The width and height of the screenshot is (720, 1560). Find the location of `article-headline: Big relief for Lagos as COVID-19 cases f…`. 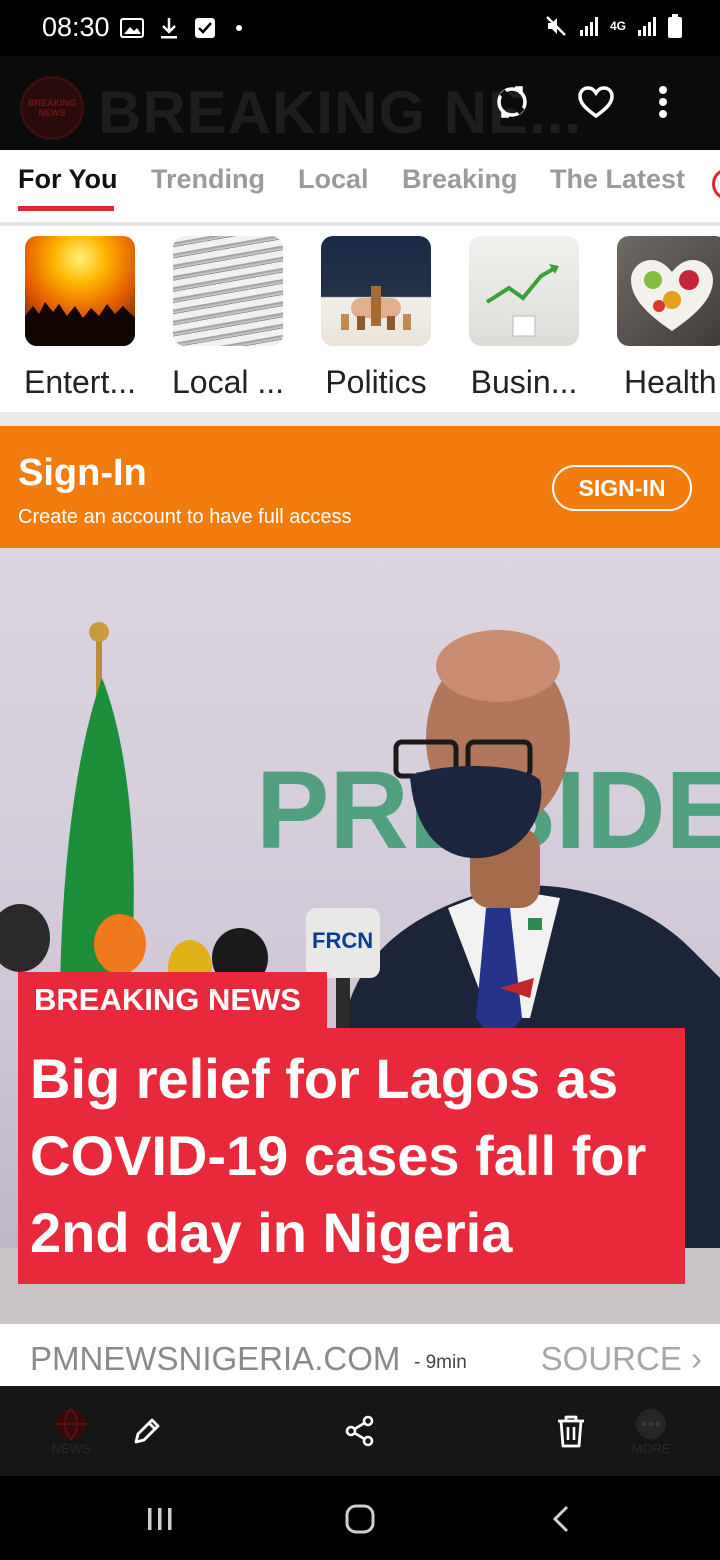

article-headline: Big relief for Lagos as COVID-19 cases f… is located at coordinates (350, 1155).